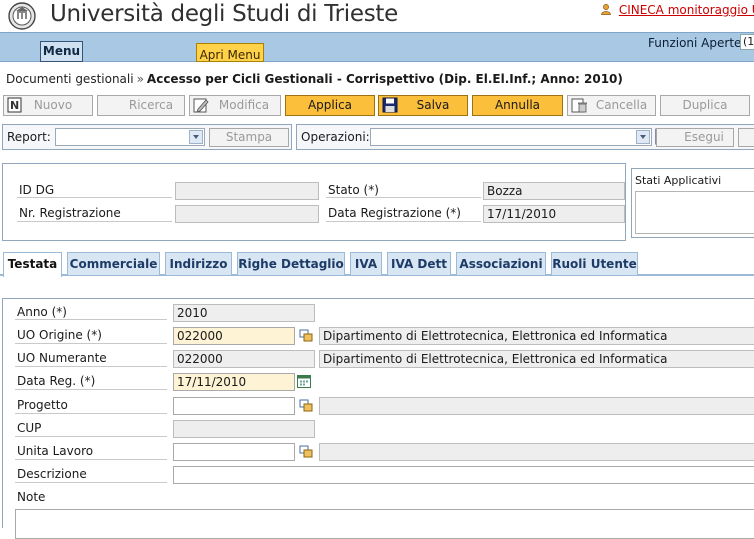 Image resolution: width=754 pixels, height=539 pixels. What do you see at coordinates (247, 191) in the screenshot?
I see `id-dg-field` at bounding box center [247, 191].